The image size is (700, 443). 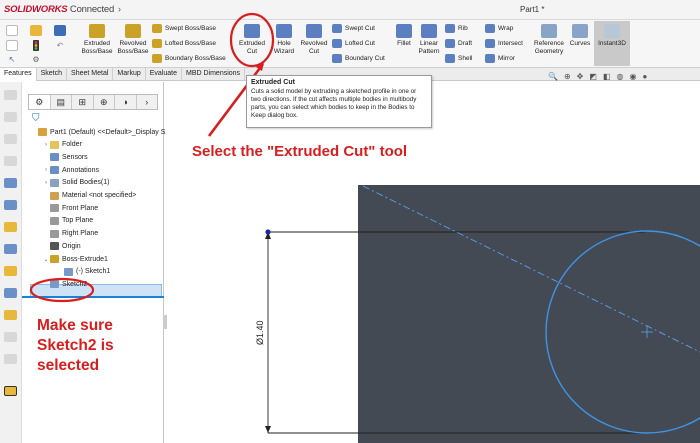 What do you see at coordinates (273, 82) in the screenshot?
I see `tooltip-title: Extruded Cut` at bounding box center [273, 82].